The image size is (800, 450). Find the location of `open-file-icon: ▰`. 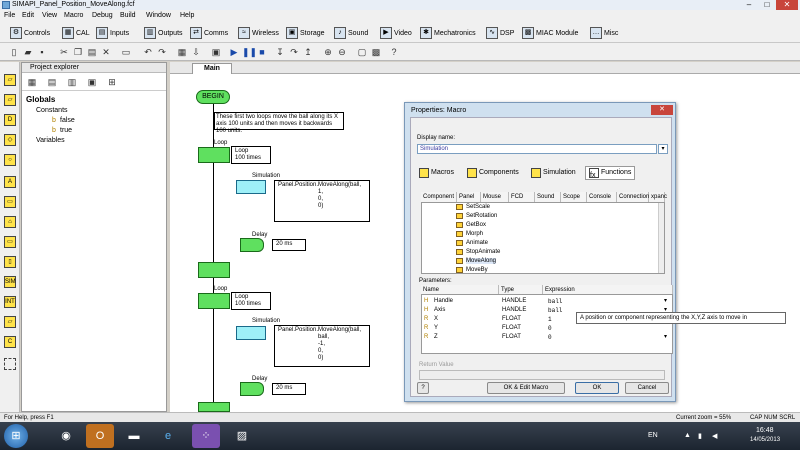

open-file-icon: ▰ is located at coordinates (28, 52).